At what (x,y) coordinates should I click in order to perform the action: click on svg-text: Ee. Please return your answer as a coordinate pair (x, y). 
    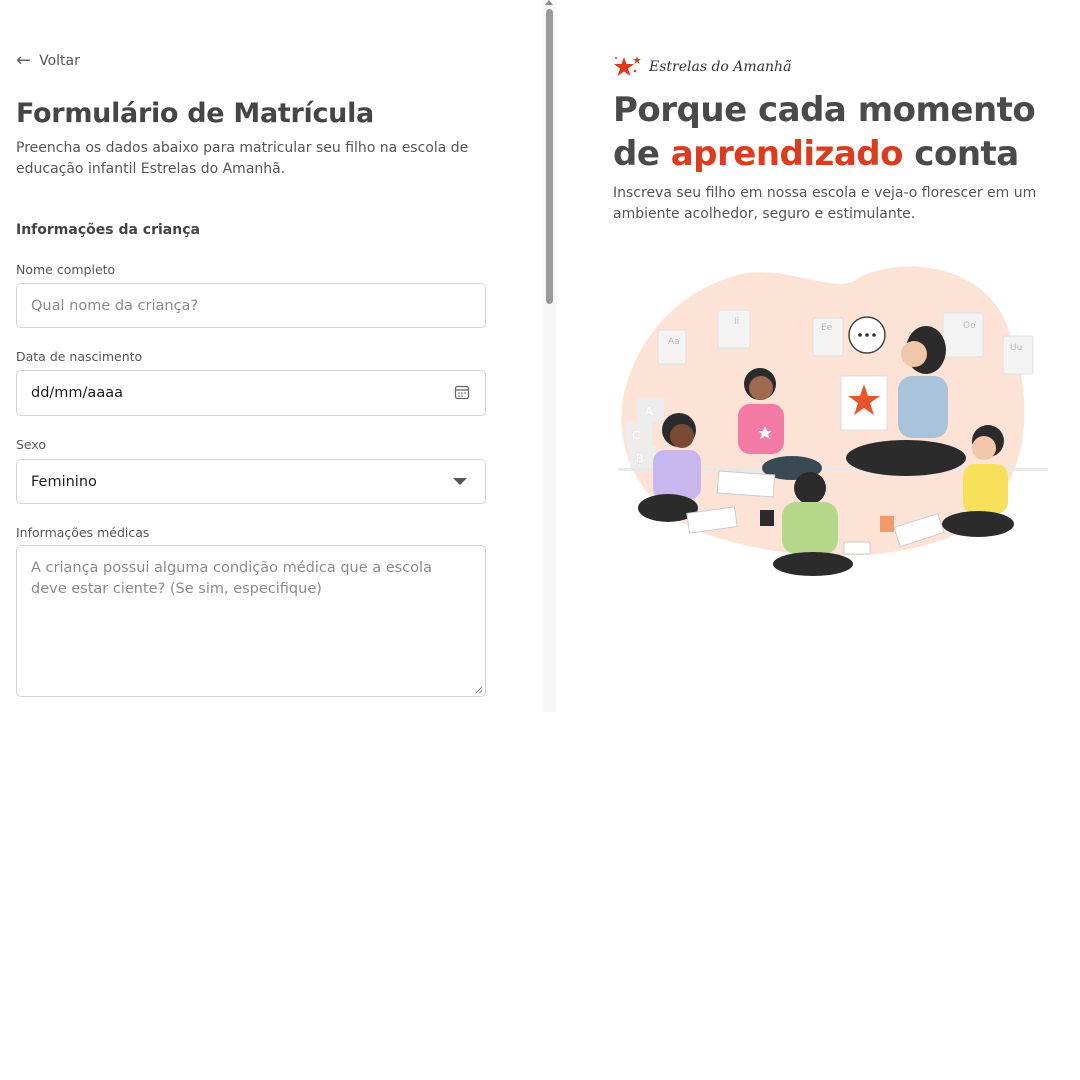
    Looking at the image, I should click on (827, 328).